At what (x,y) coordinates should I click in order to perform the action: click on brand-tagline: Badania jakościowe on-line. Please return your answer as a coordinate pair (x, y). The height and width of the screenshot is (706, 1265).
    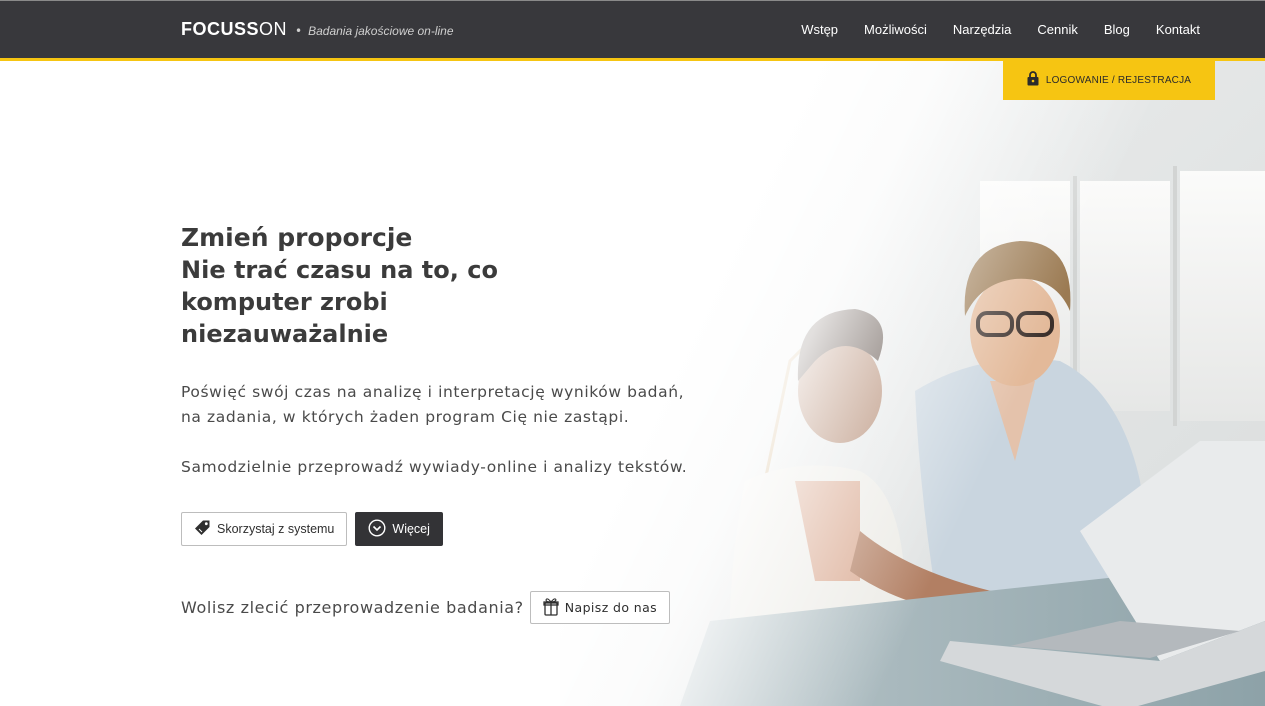
    Looking at the image, I should click on (381, 31).